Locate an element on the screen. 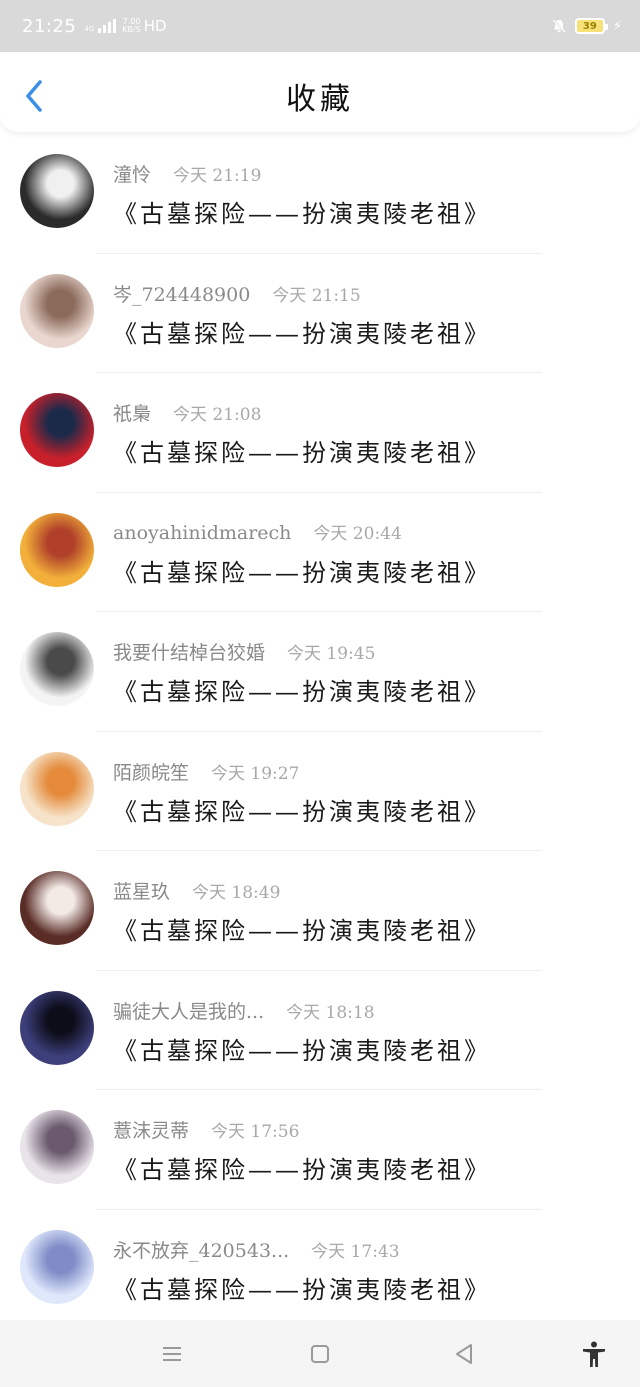 The image size is (640, 1387). list-item: anoyahinidmarech 今天 20:44 《古墓探险——扮演夷陵老祖》 is located at coordinates (320, 552).